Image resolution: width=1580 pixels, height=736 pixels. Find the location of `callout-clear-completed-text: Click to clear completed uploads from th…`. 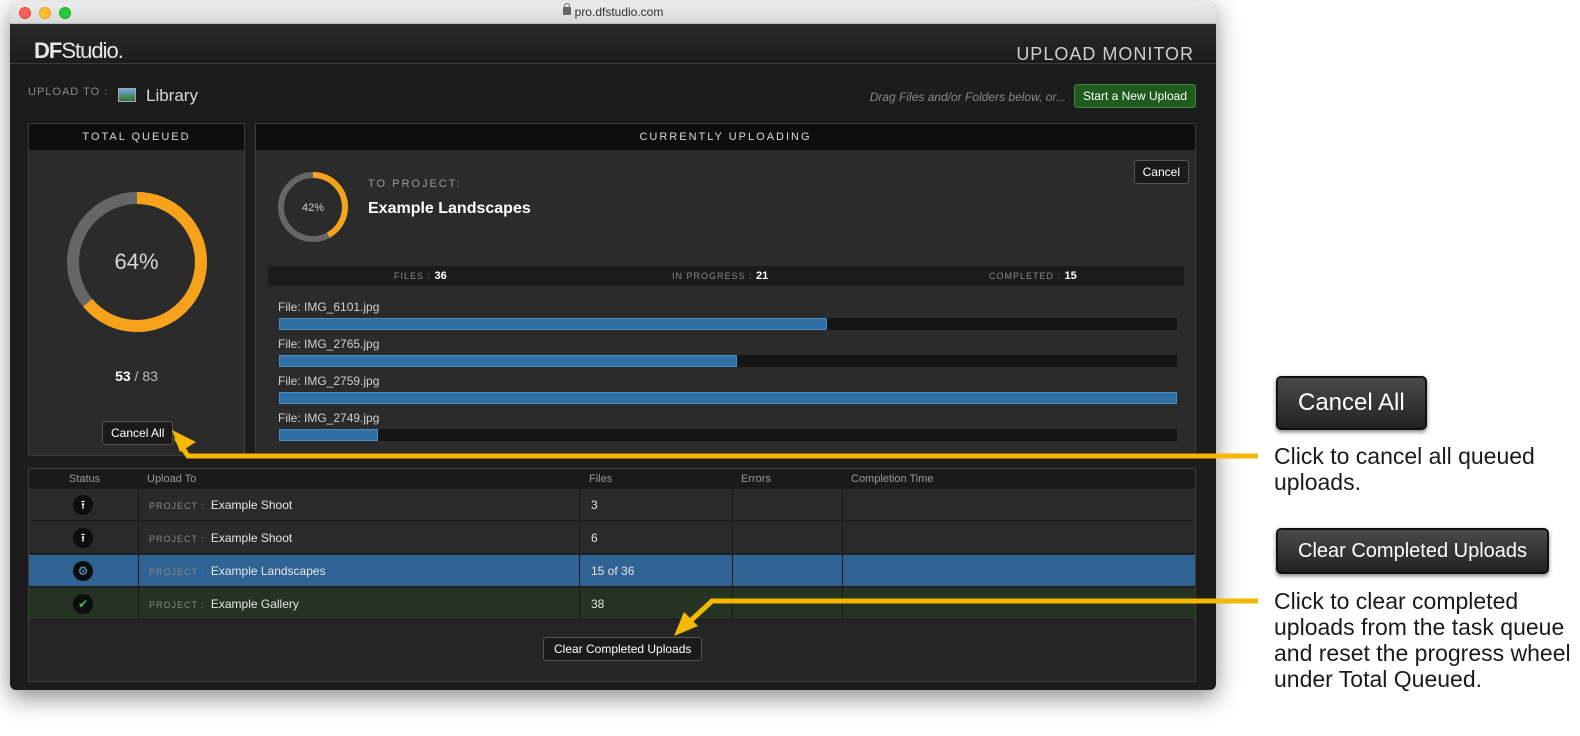

callout-clear-completed-text: Click to clear completed uploads from th… is located at coordinates (1422, 640).